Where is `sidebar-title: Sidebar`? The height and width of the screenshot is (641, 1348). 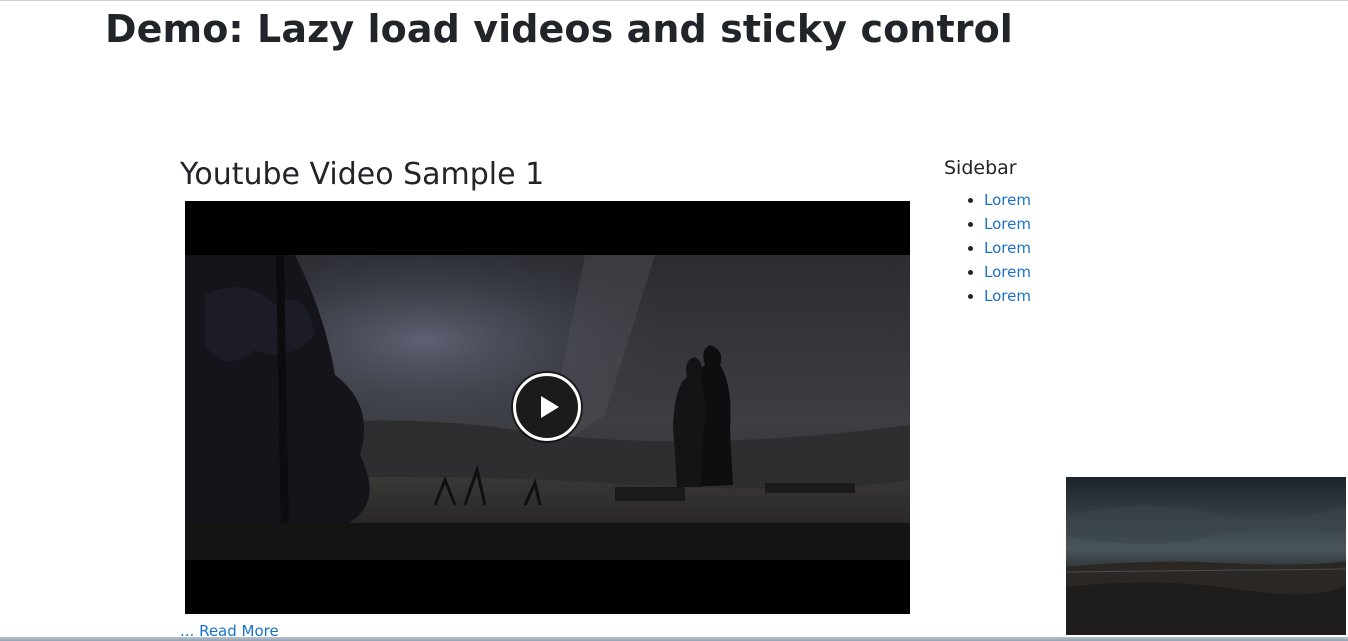
sidebar-title: Sidebar is located at coordinates (980, 168).